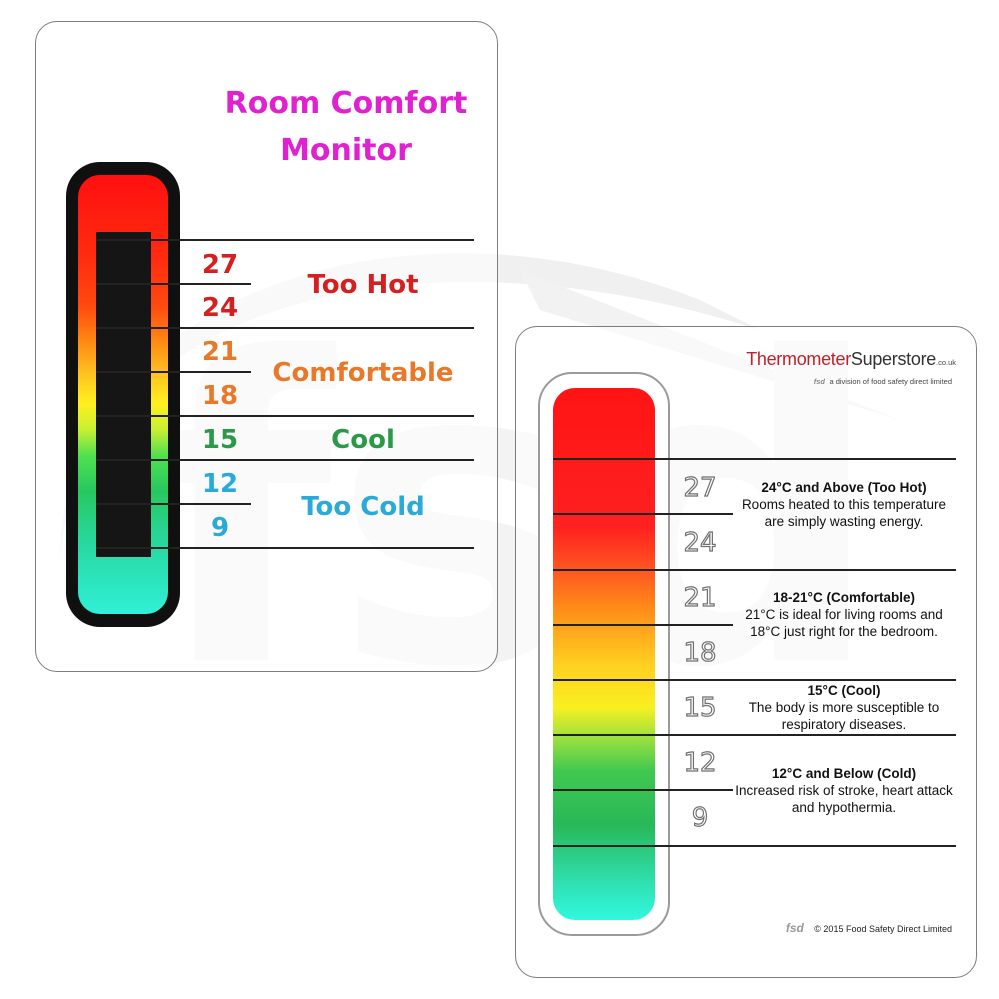  I want to click on desc-qualifier: (Too Hot), so click(897, 487).